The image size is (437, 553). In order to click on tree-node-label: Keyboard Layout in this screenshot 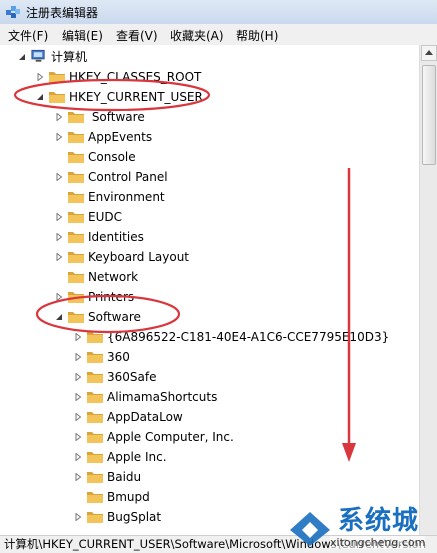, I will do `click(139, 257)`.